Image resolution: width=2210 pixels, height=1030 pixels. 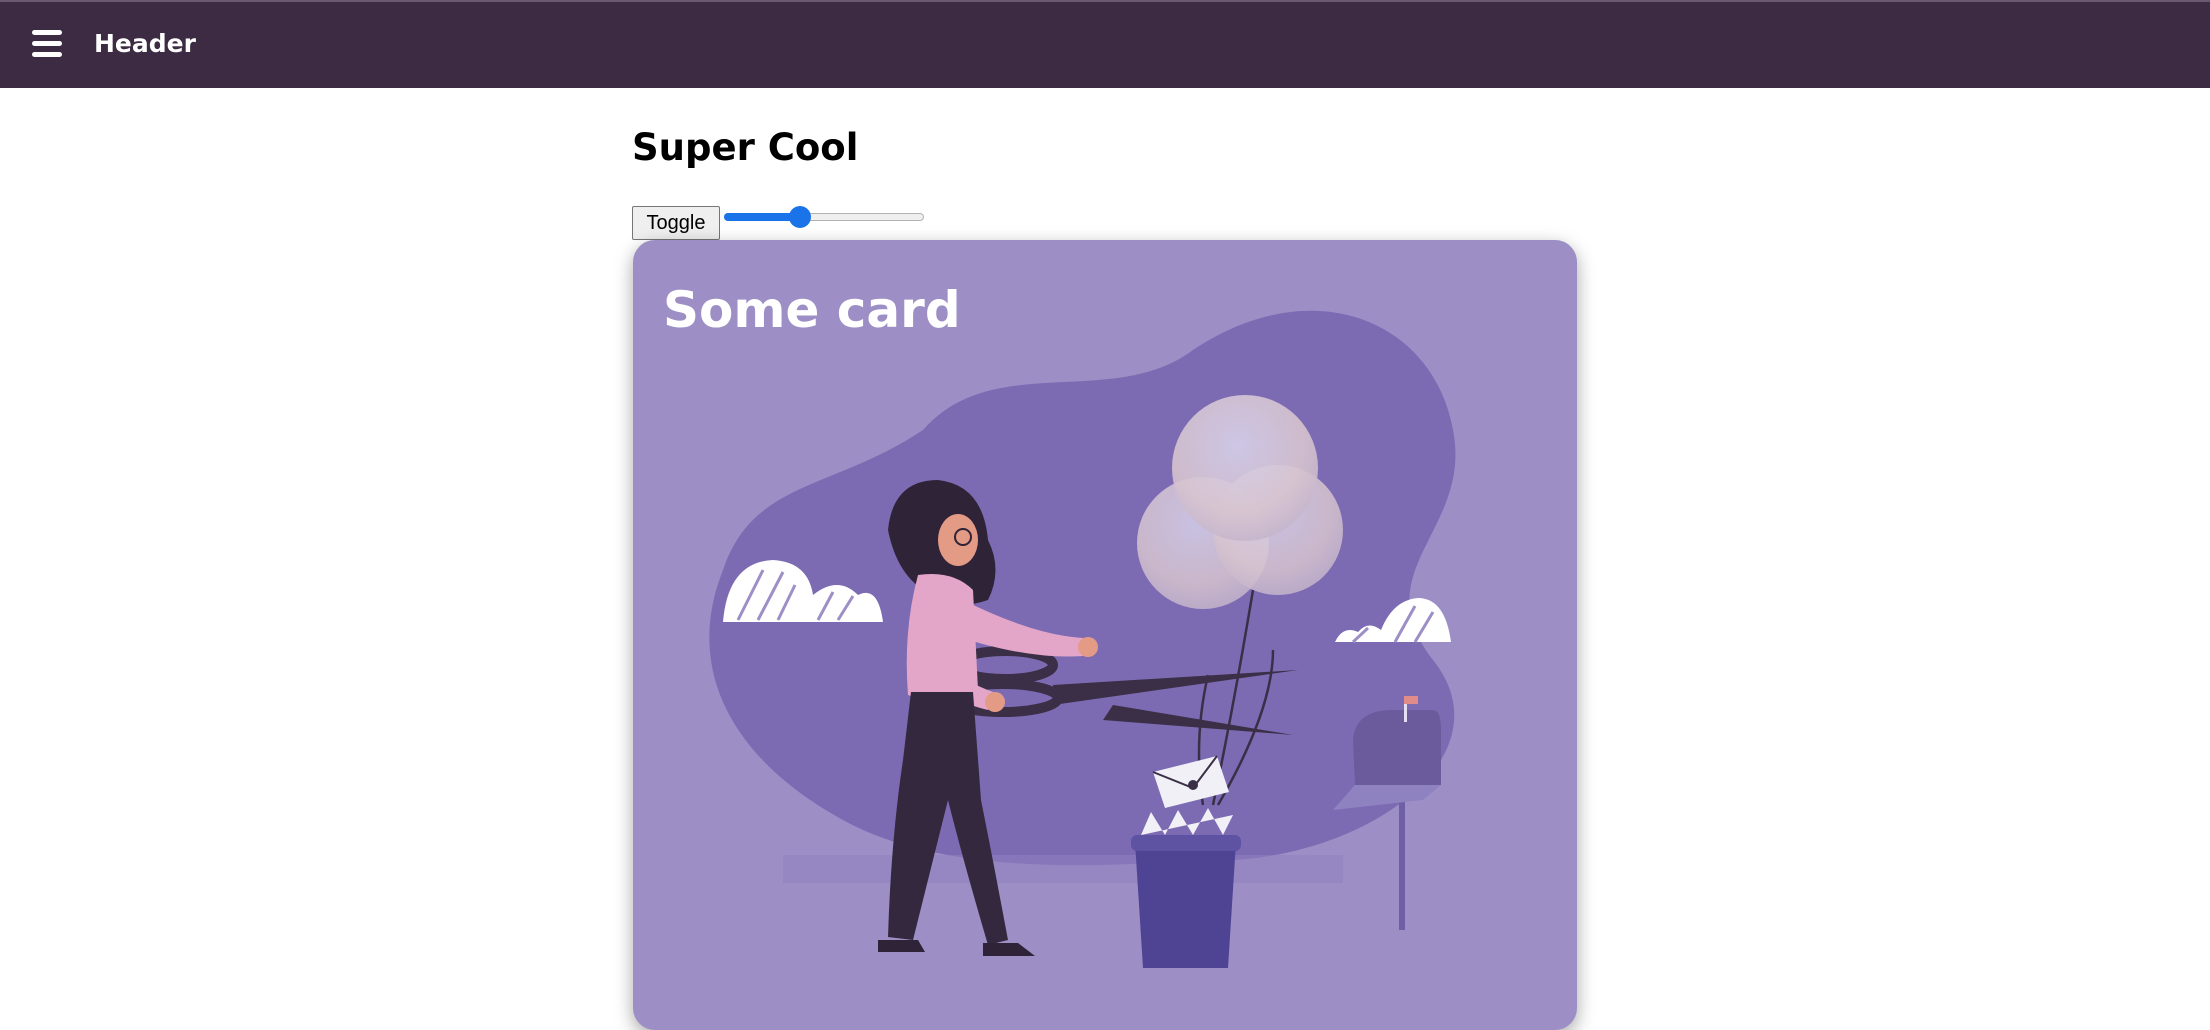 I want to click on card-title: Some card, so click(x=812, y=310).